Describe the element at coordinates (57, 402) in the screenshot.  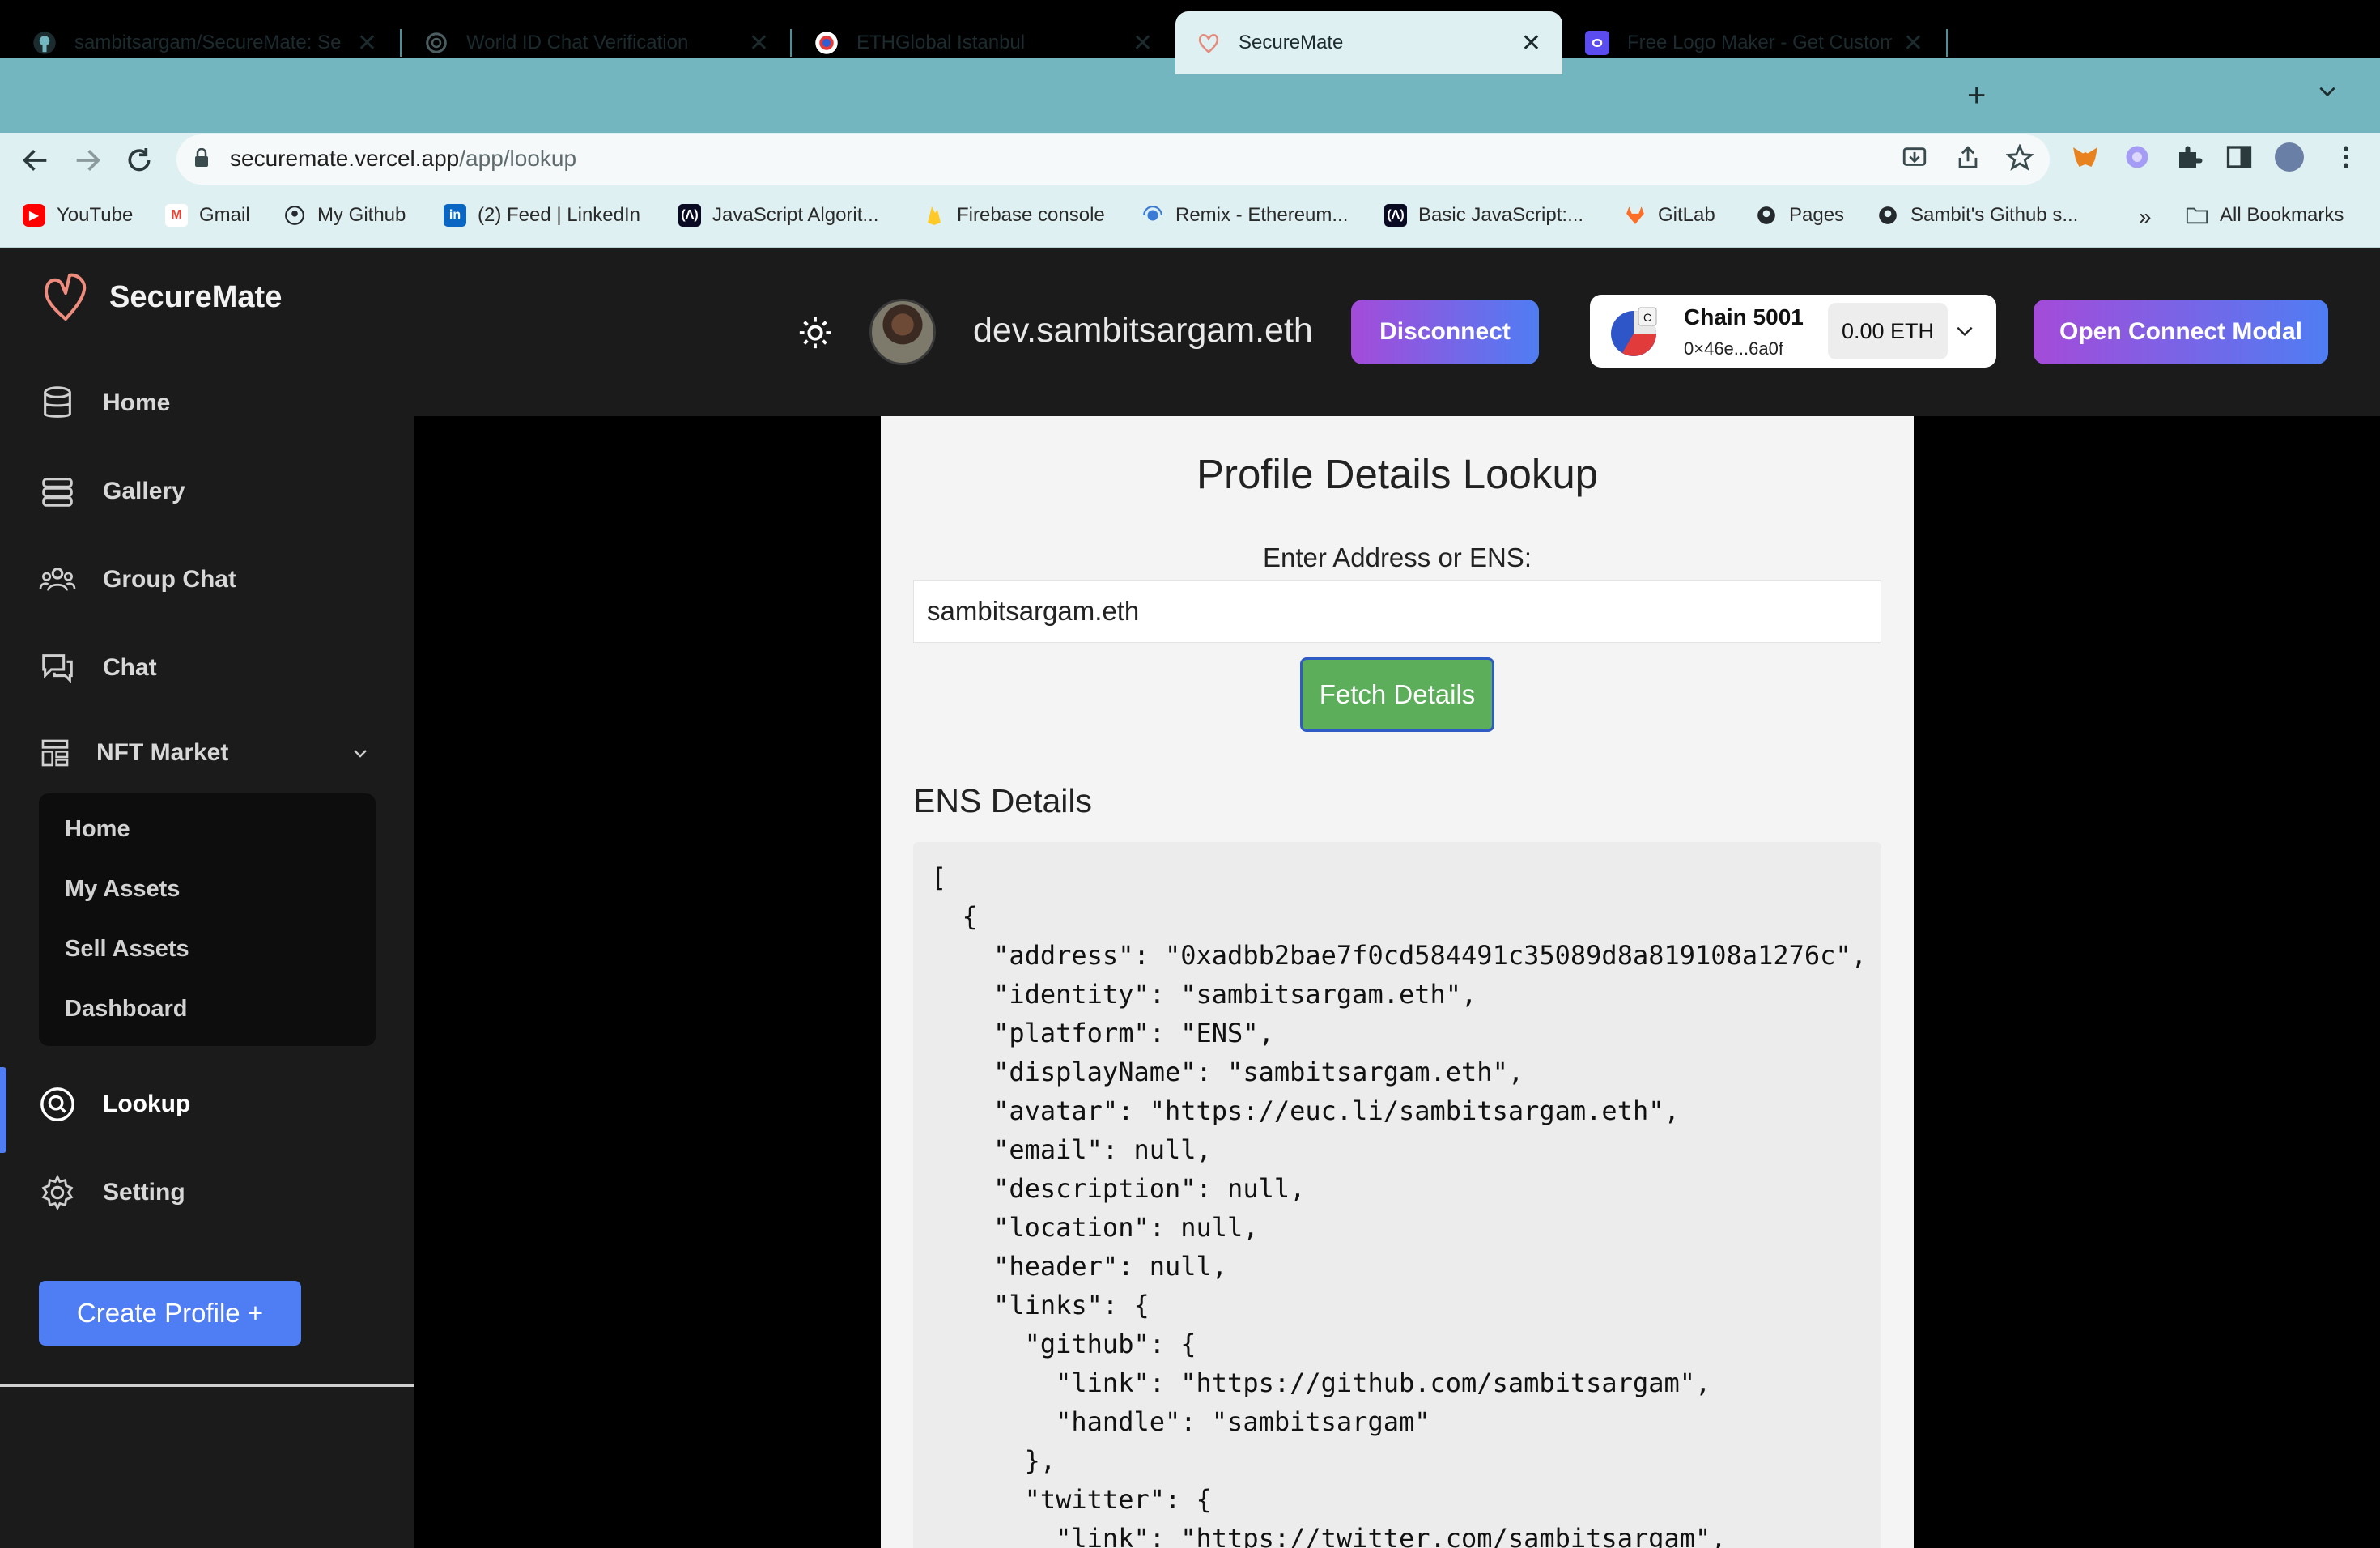
I see `database-icon` at that location.